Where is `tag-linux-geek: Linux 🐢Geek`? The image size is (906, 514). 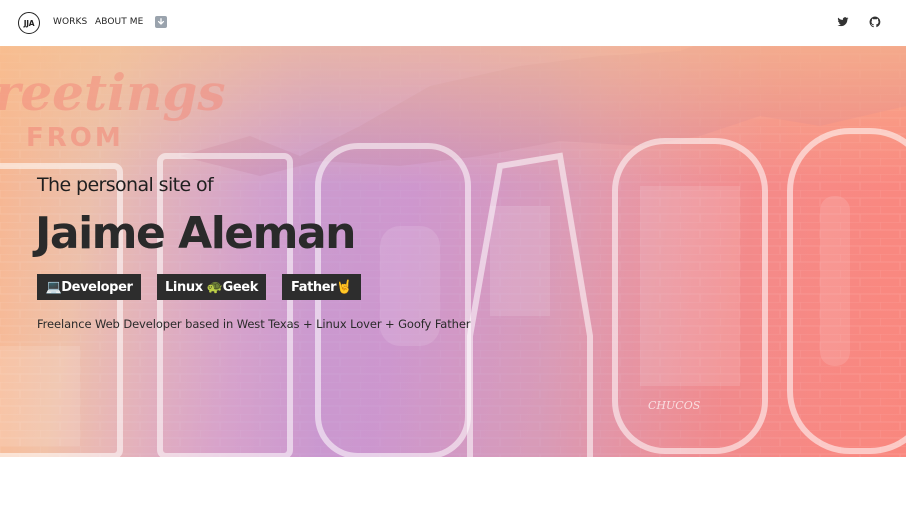 tag-linux-geek: Linux 🐢Geek is located at coordinates (211, 287).